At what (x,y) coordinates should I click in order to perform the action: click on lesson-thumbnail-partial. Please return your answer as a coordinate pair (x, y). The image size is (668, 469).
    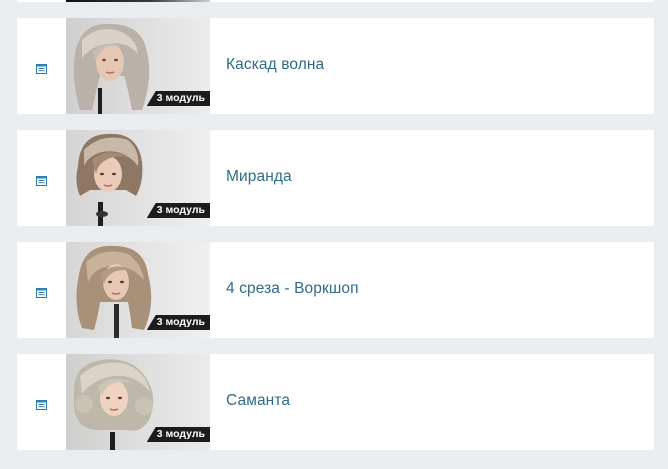
    Looking at the image, I should click on (138, 1).